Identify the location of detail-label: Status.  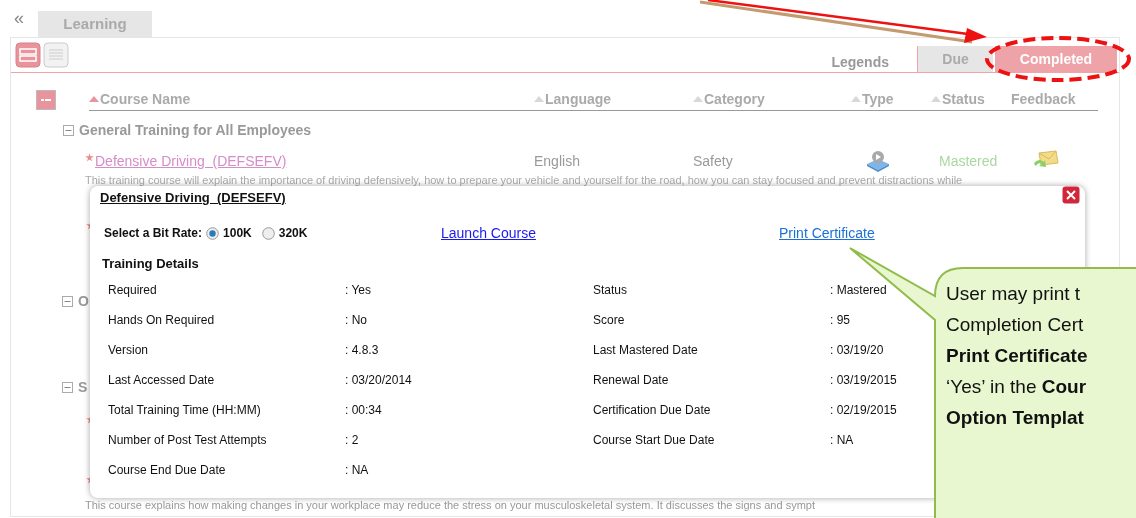
(611, 291).